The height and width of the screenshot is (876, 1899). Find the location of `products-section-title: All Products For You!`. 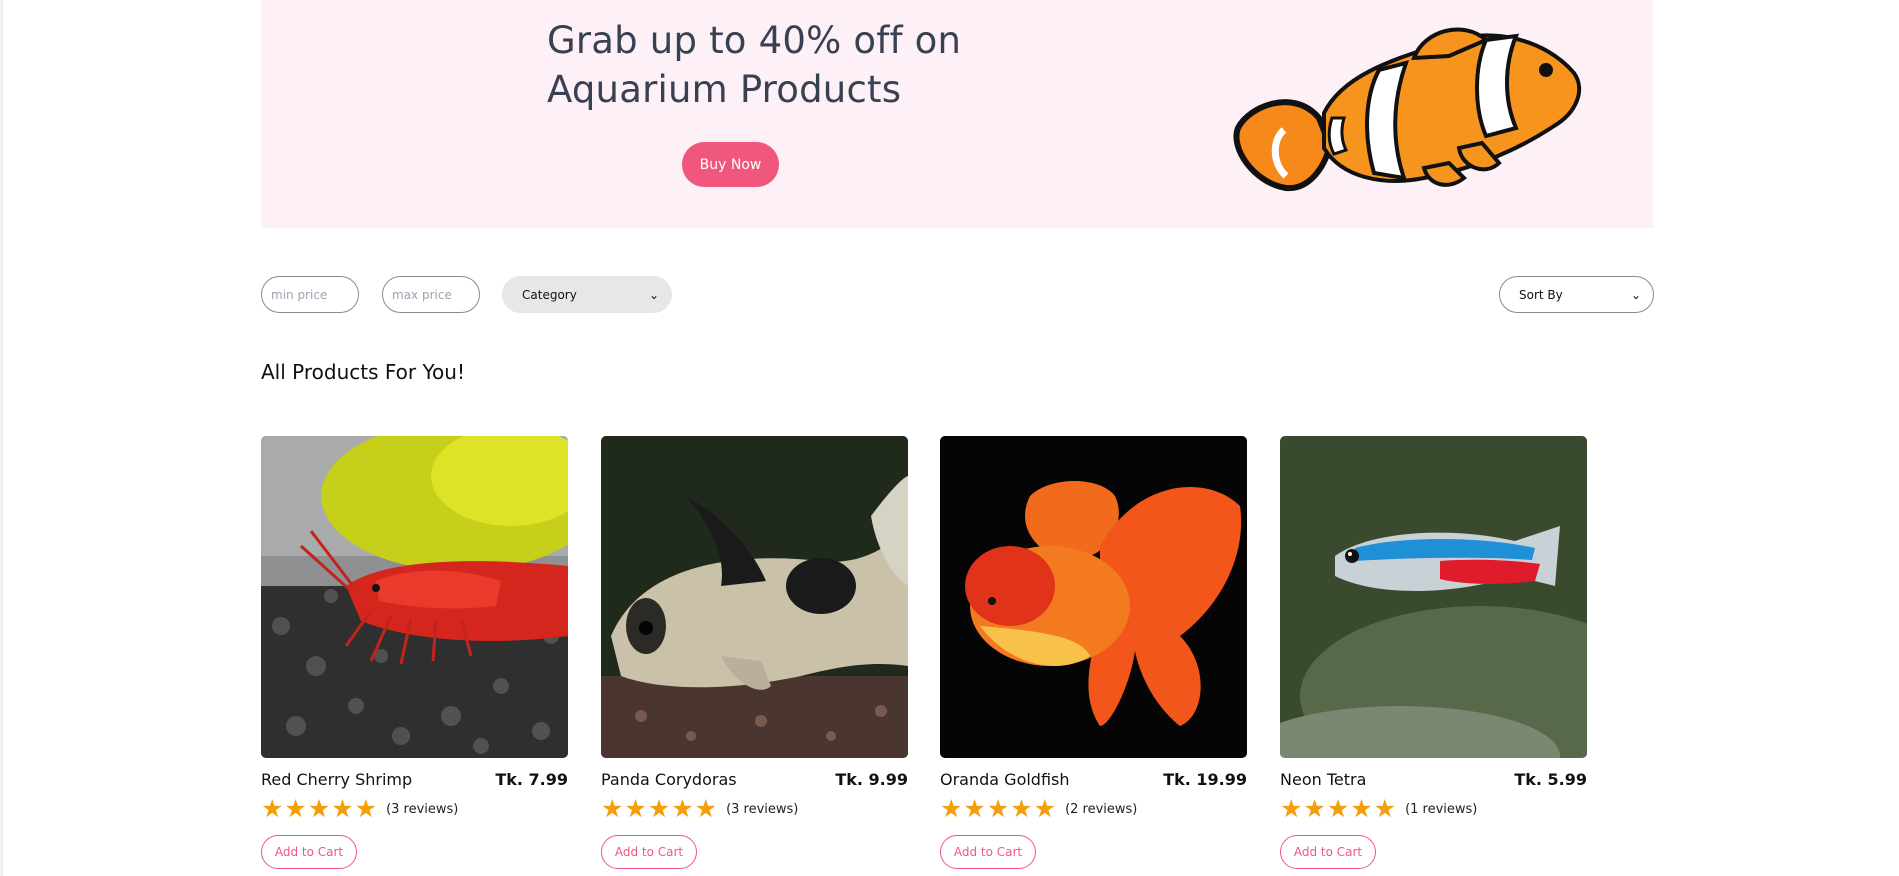

products-section-title: All Products For You! is located at coordinates (363, 372).